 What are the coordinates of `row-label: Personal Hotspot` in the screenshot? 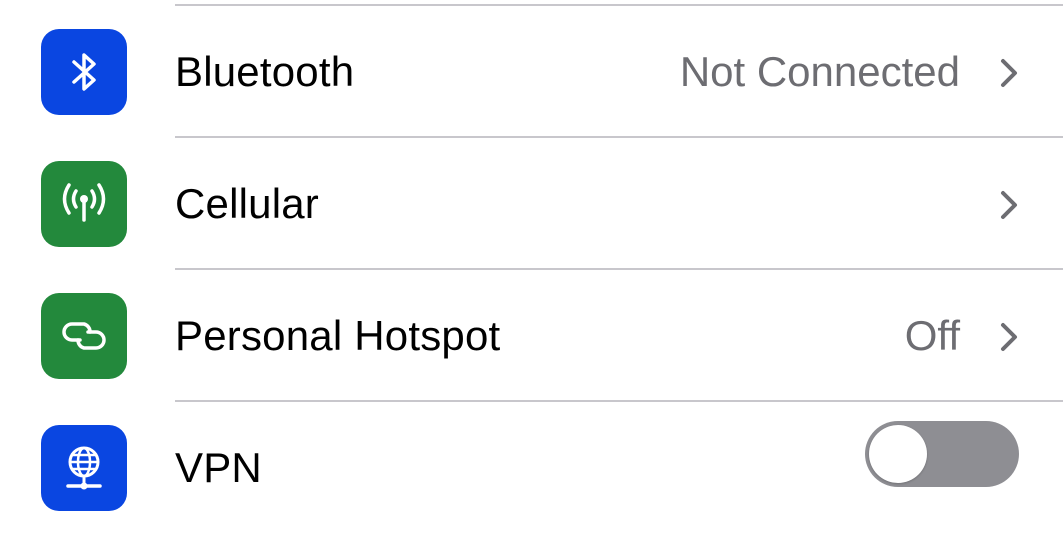 It's located at (338, 335).